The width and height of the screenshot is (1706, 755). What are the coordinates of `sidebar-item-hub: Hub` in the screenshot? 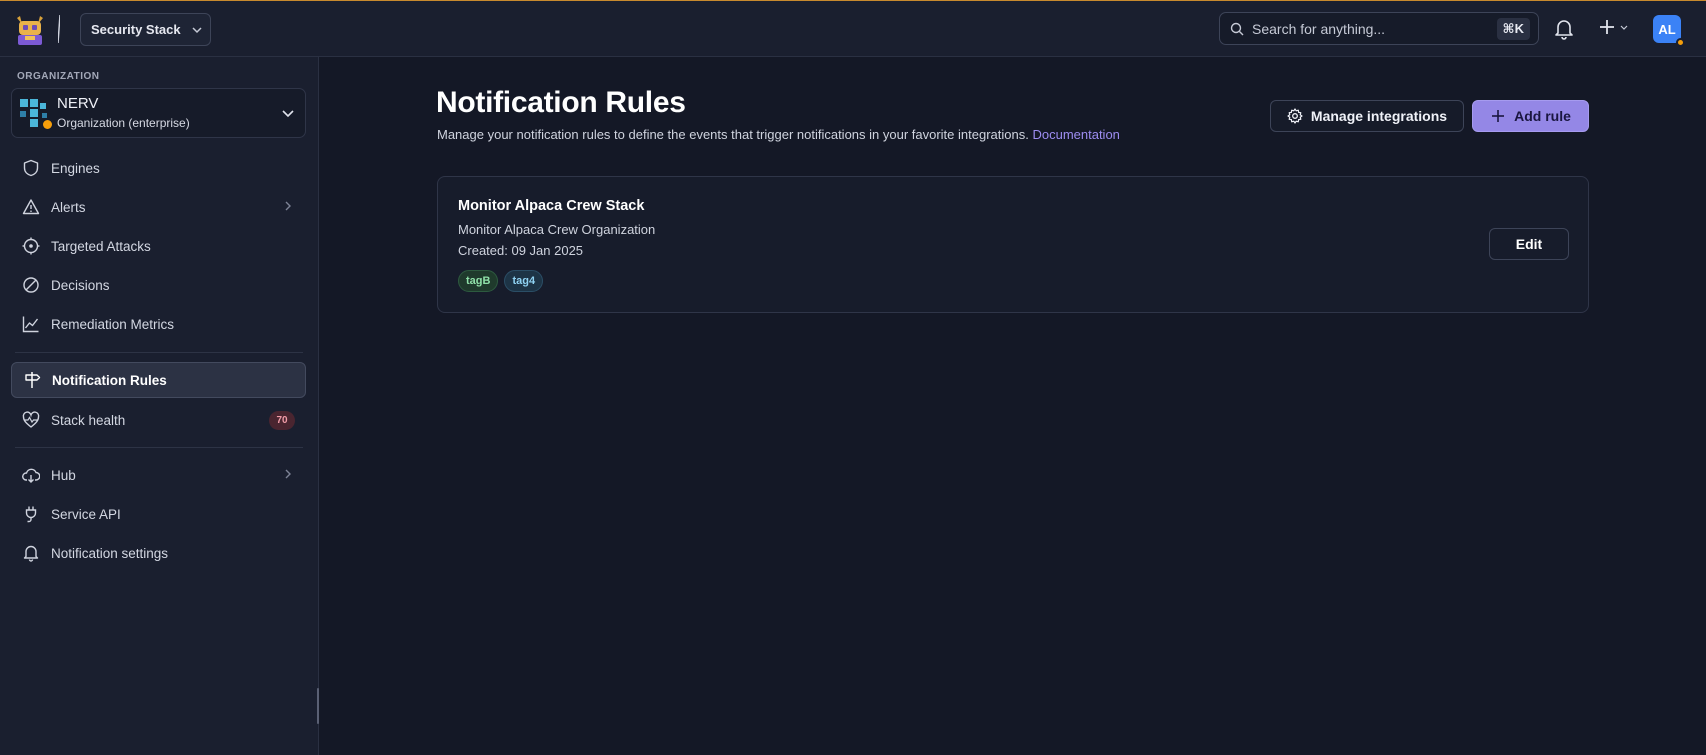 It's located at (158, 475).